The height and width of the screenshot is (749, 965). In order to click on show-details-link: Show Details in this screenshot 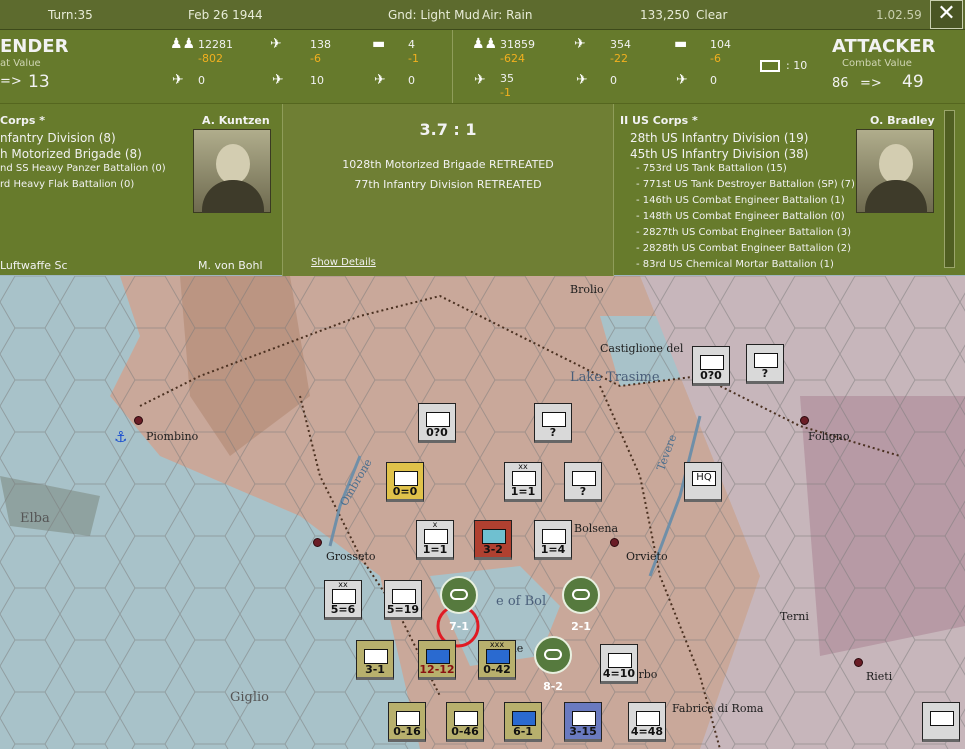, I will do `click(343, 262)`.